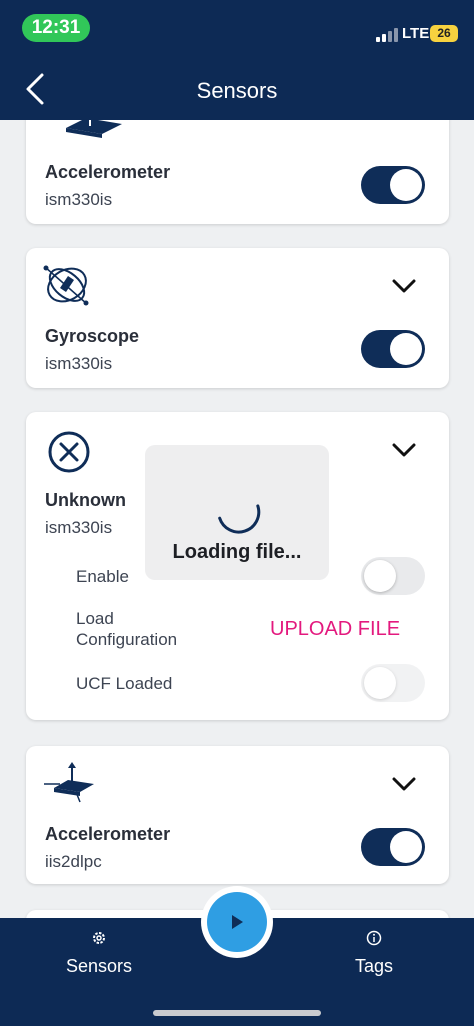 This screenshot has height=1026, width=474. Describe the element at coordinates (335, 629) in the screenshot. I see `upload-file-button: UPLOAD FILE` at that location.